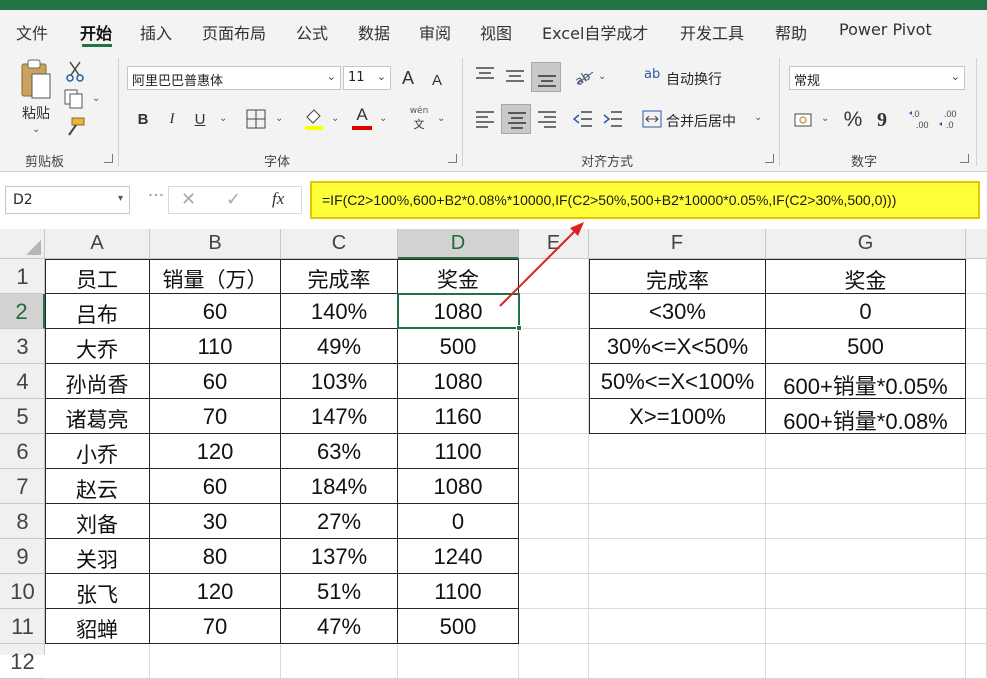 The image size is (987, 679). I want to click on table-cell: 120, so click(215, 451).